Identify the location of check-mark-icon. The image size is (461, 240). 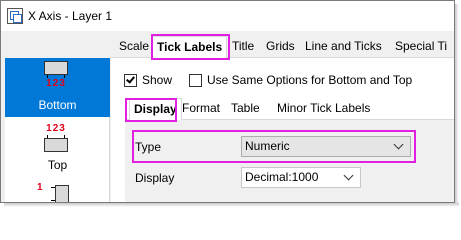
(130, 78).